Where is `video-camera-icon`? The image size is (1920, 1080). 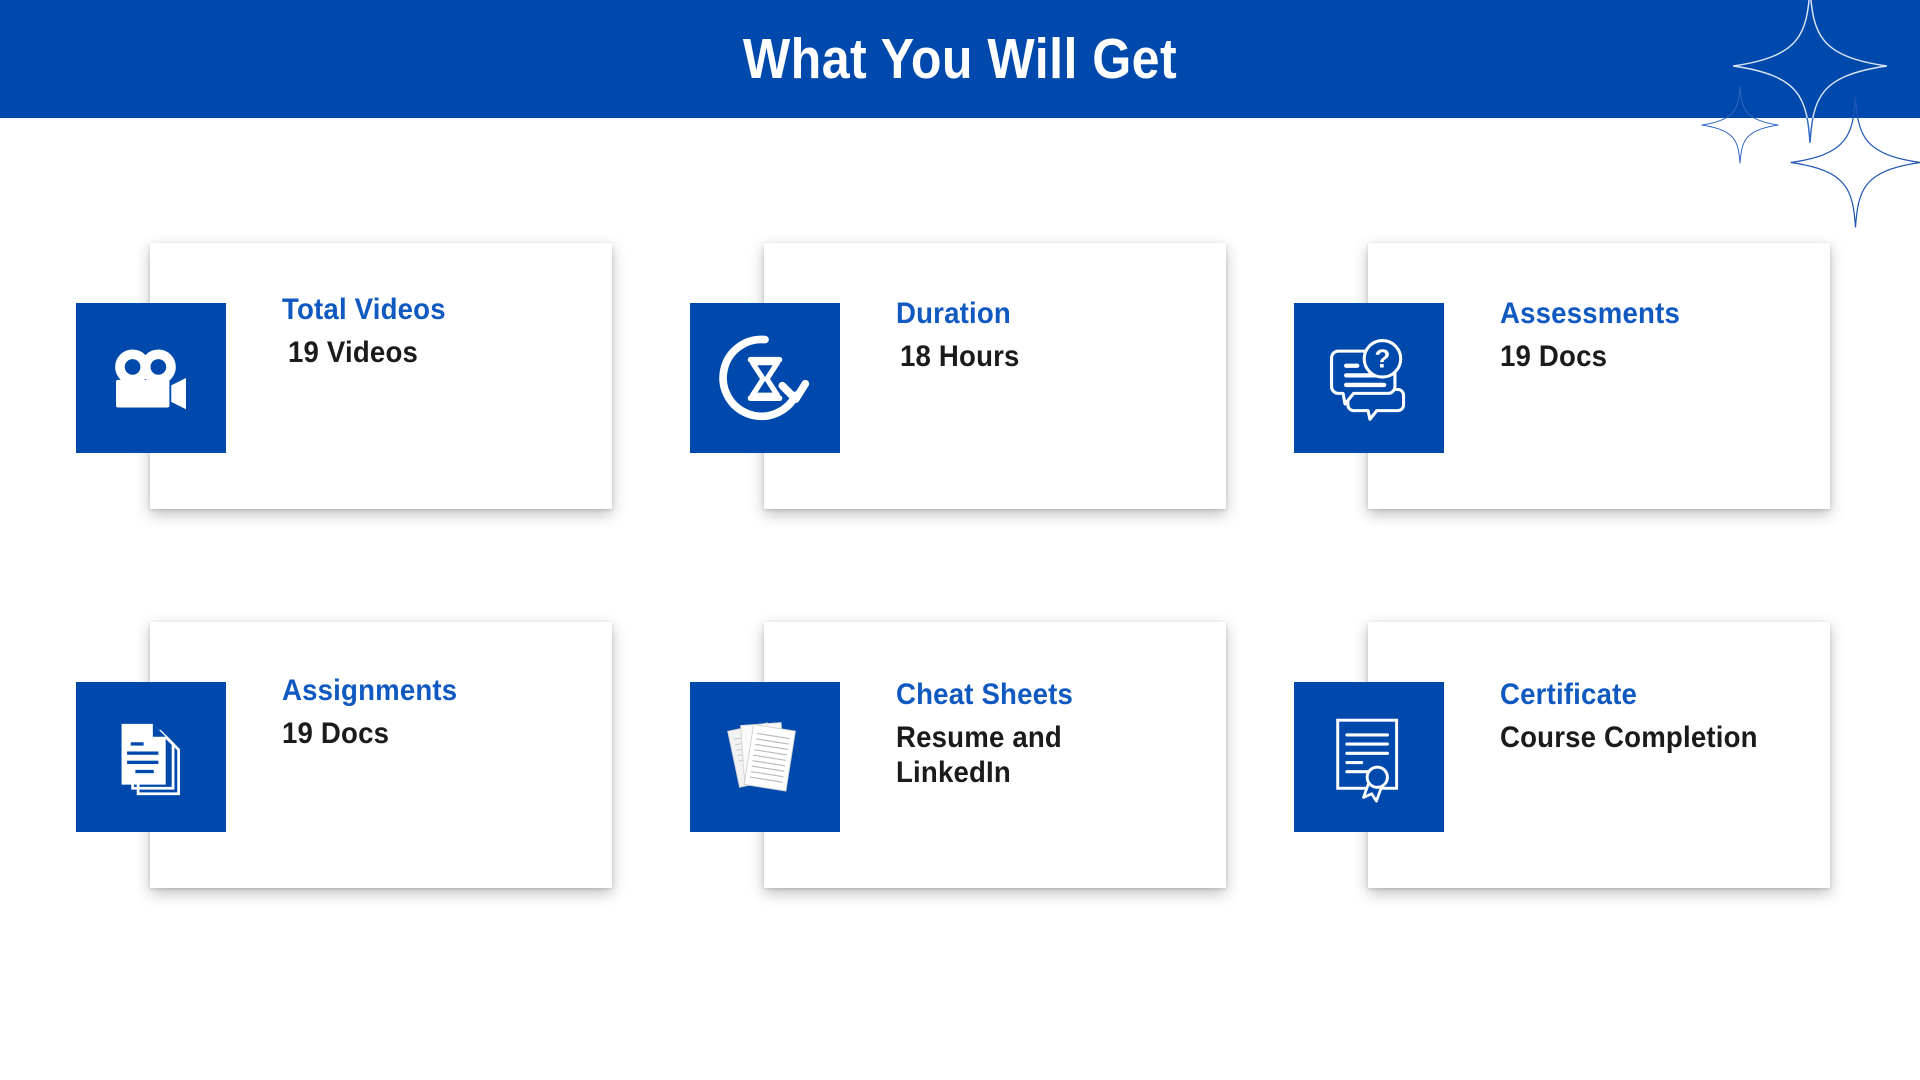
video-camera-icon is located at coordinates (151, 378).